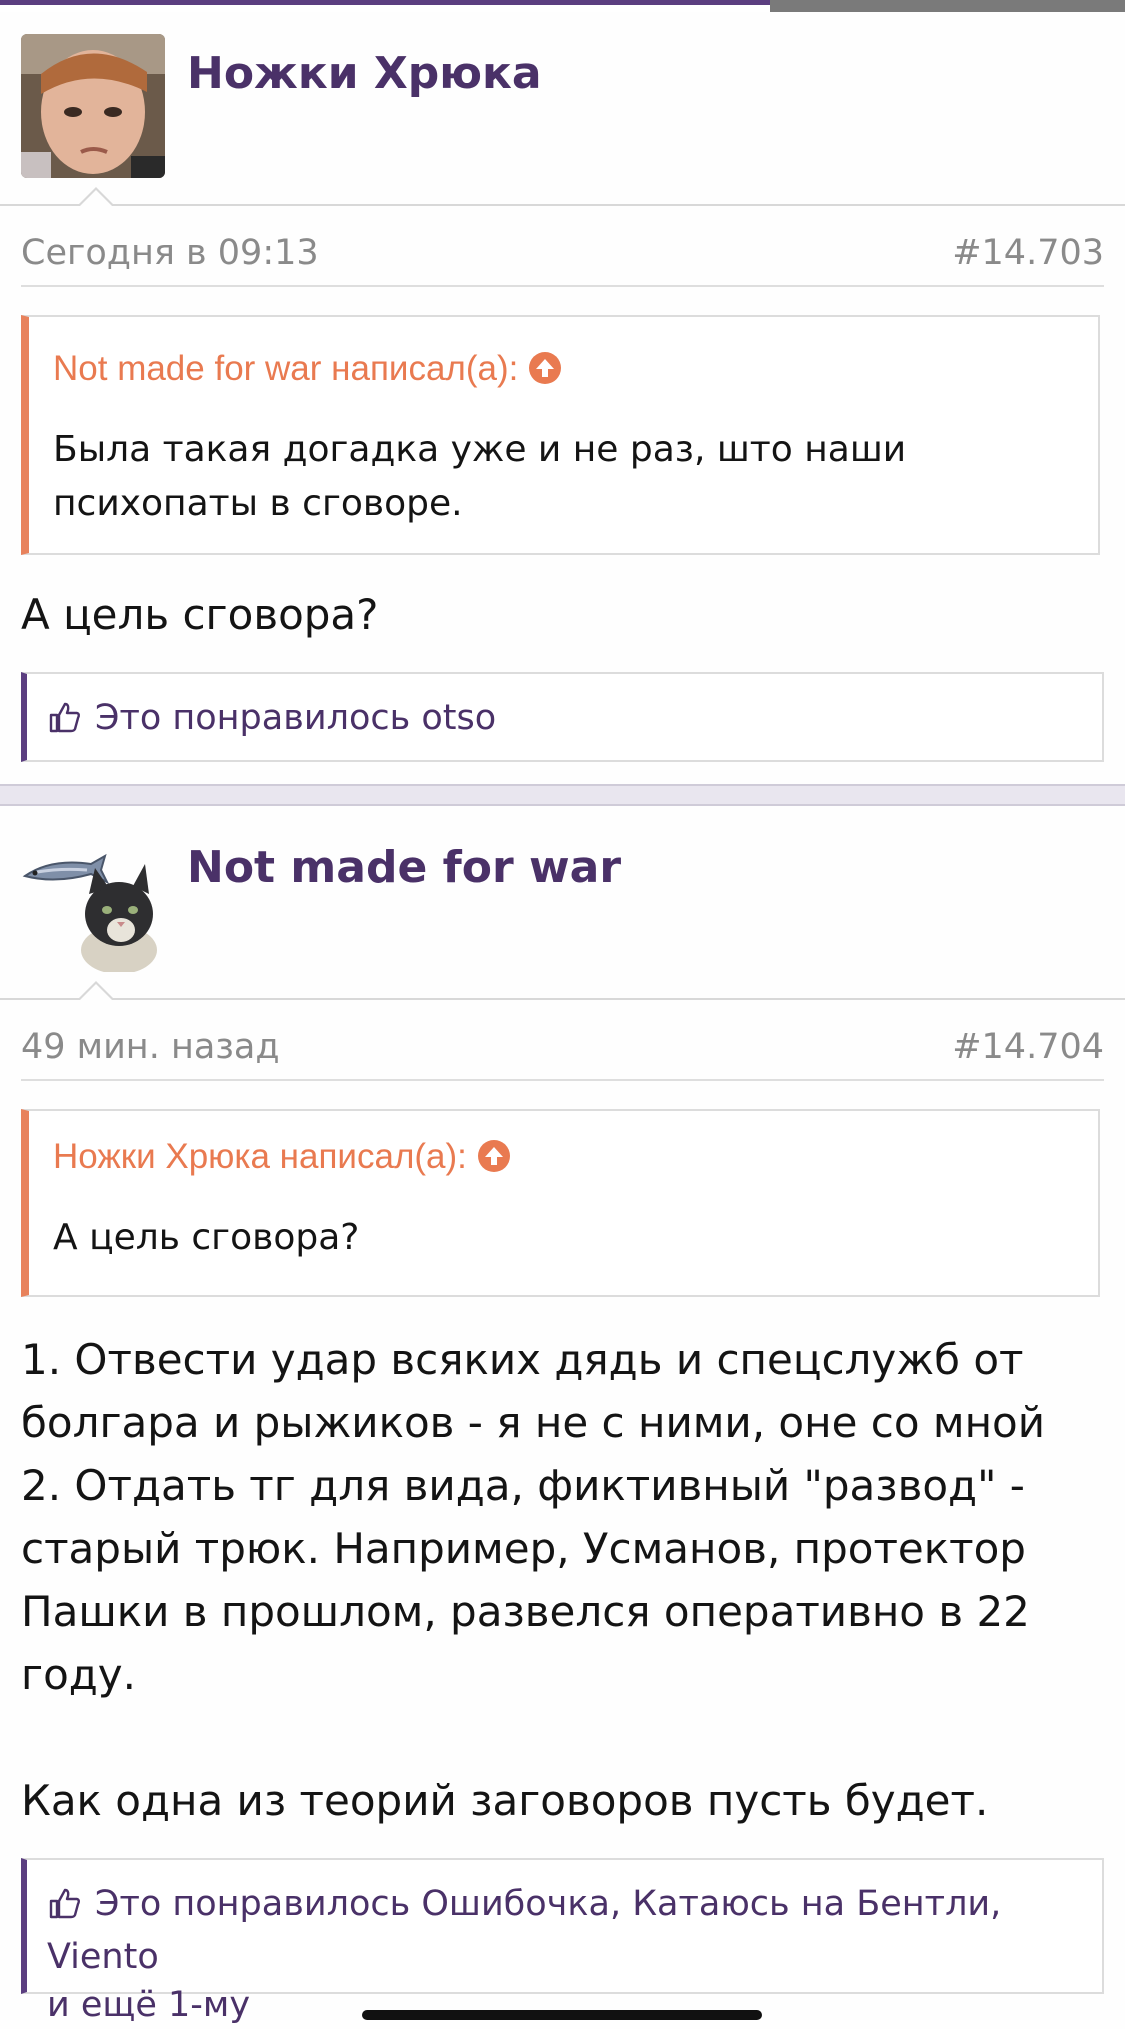 This screenshot has height=2029, width=1125. What do you see at coordinates (170, 253) in the screenshot?
I see `post-date: Сегодня в 09:13` at bounding box center [170, 253].